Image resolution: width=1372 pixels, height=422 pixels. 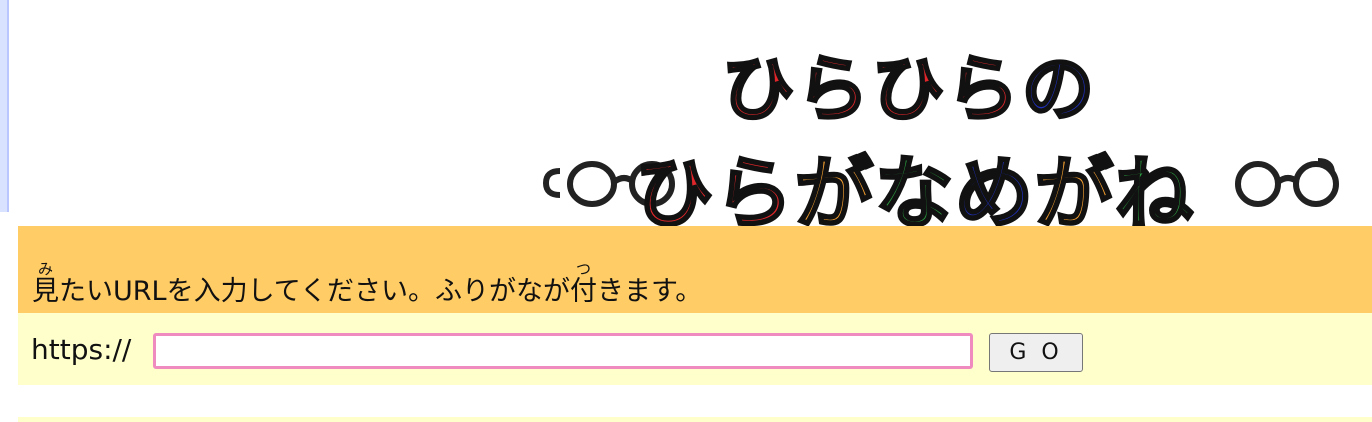 What do you see at coordinates (314, 291) in the screenshot?
I see `instruction-text-main: たいURLを入力してください。ふりがなが` at bounding box center [314, 291].